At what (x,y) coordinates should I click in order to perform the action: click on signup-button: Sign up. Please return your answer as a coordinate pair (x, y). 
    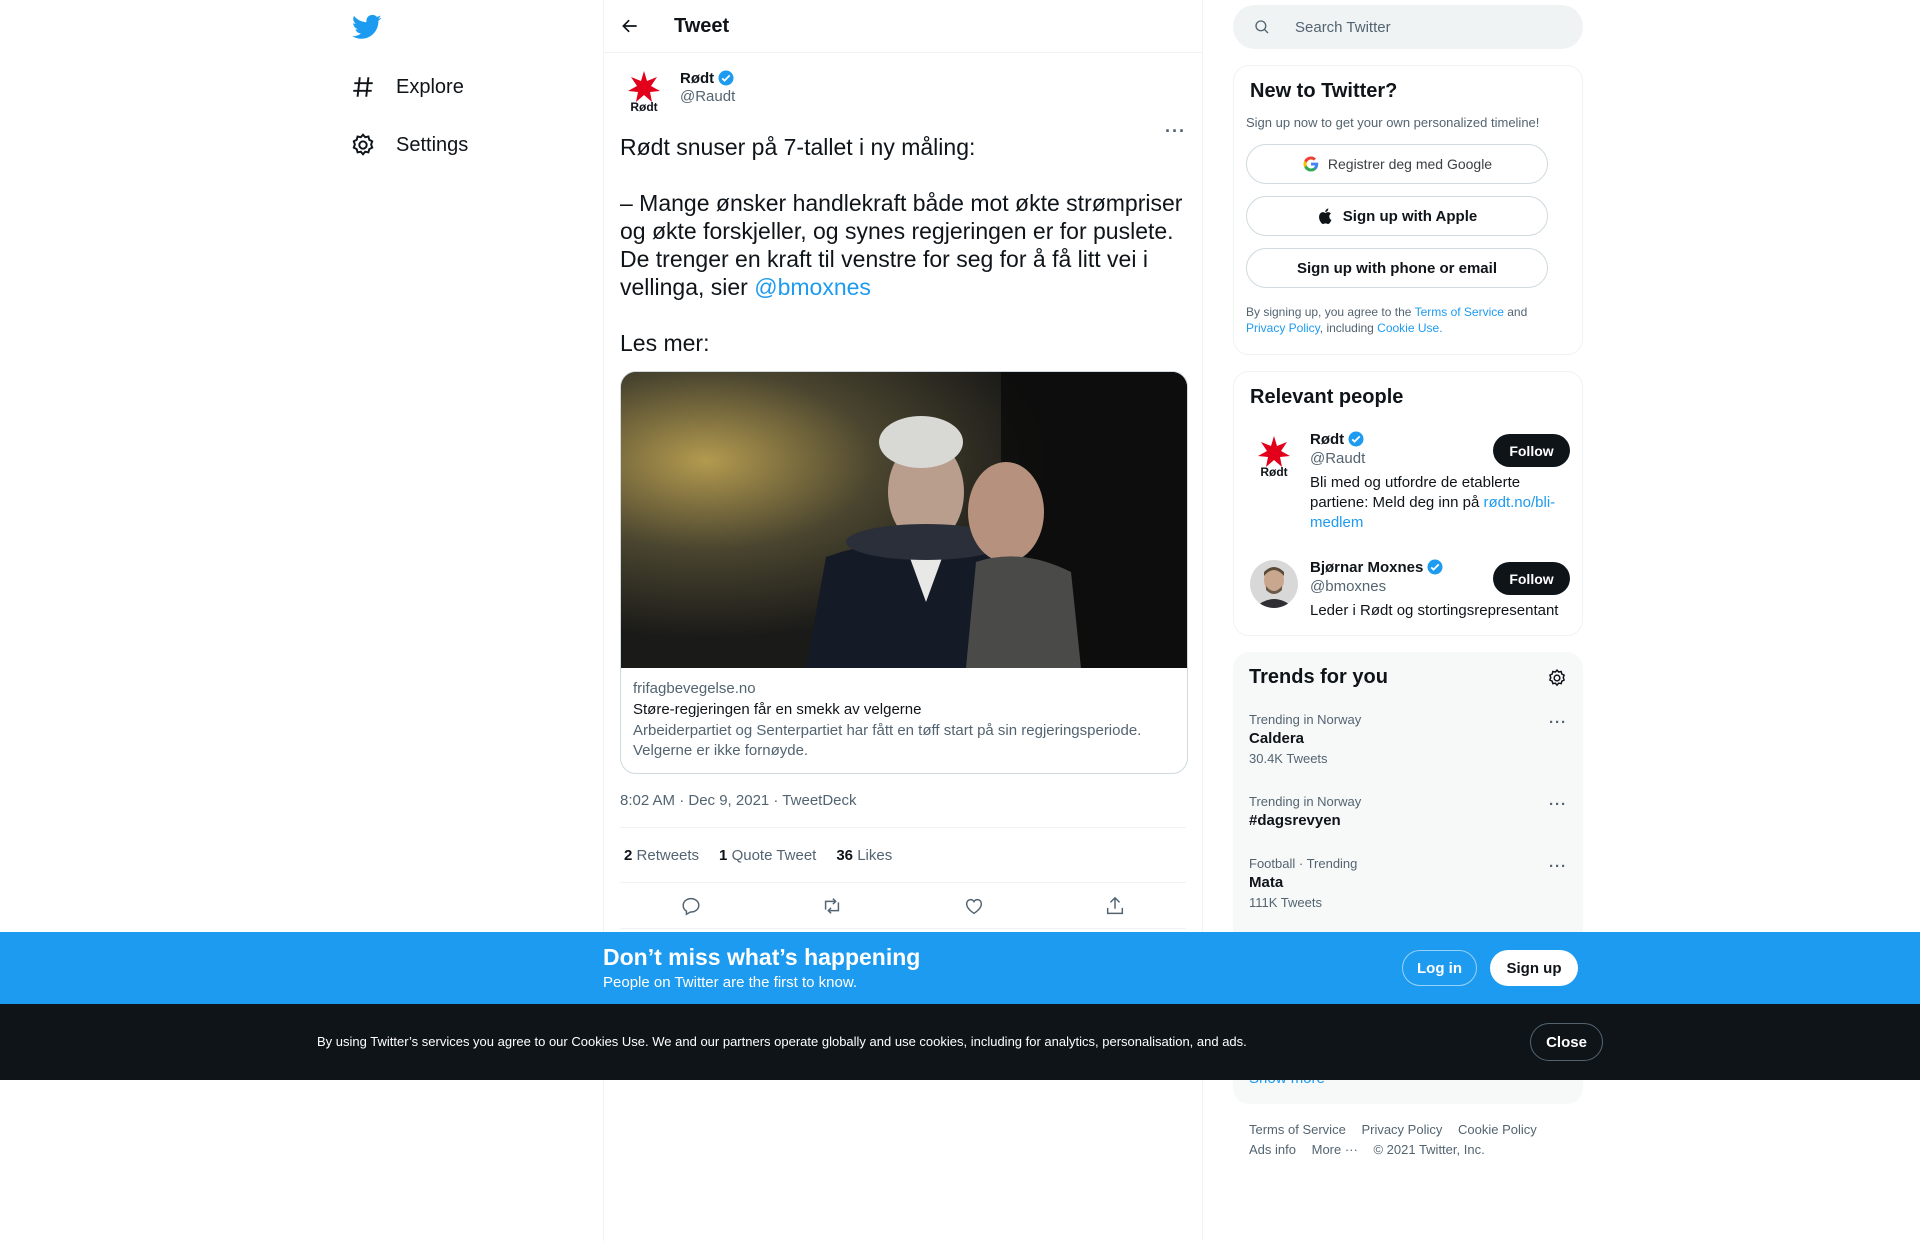
    Looking at the image, I should click on (1534, 968).